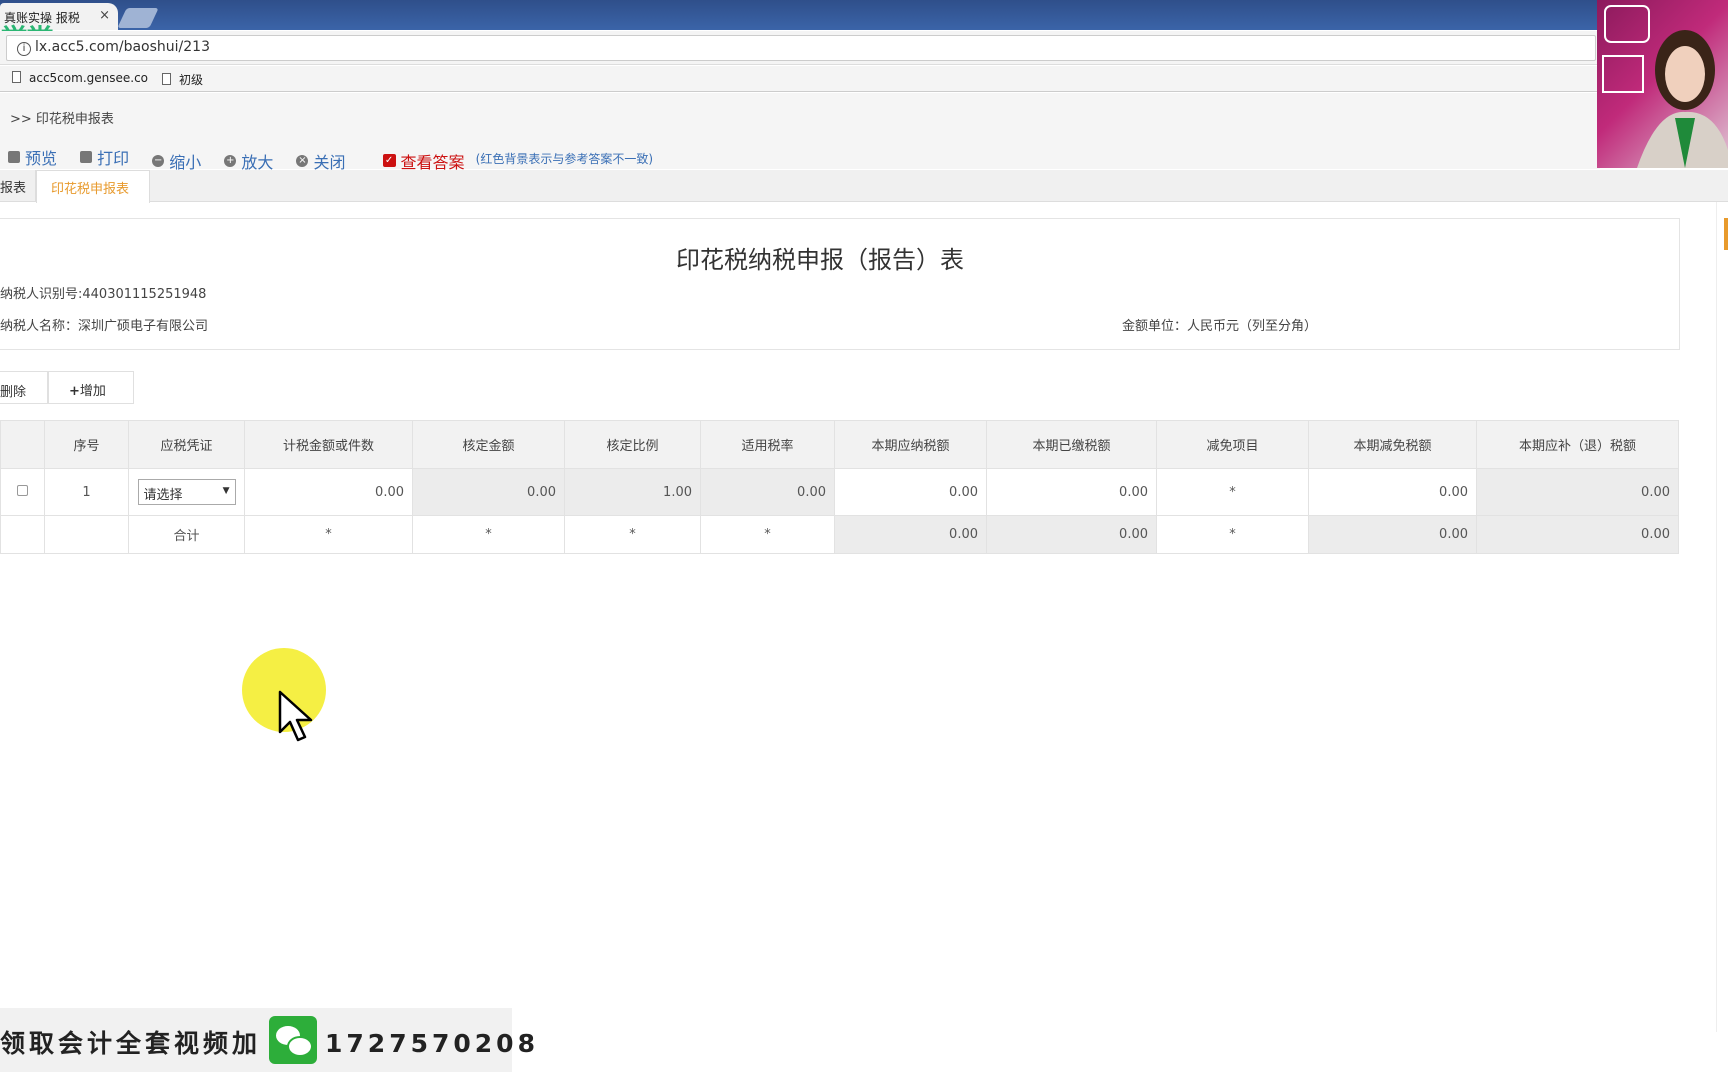 The width and height of the screenshot is (1728, 1080). I want to click on url-input: i lx.acc5.com/baoshui/213, so click(801, 48).